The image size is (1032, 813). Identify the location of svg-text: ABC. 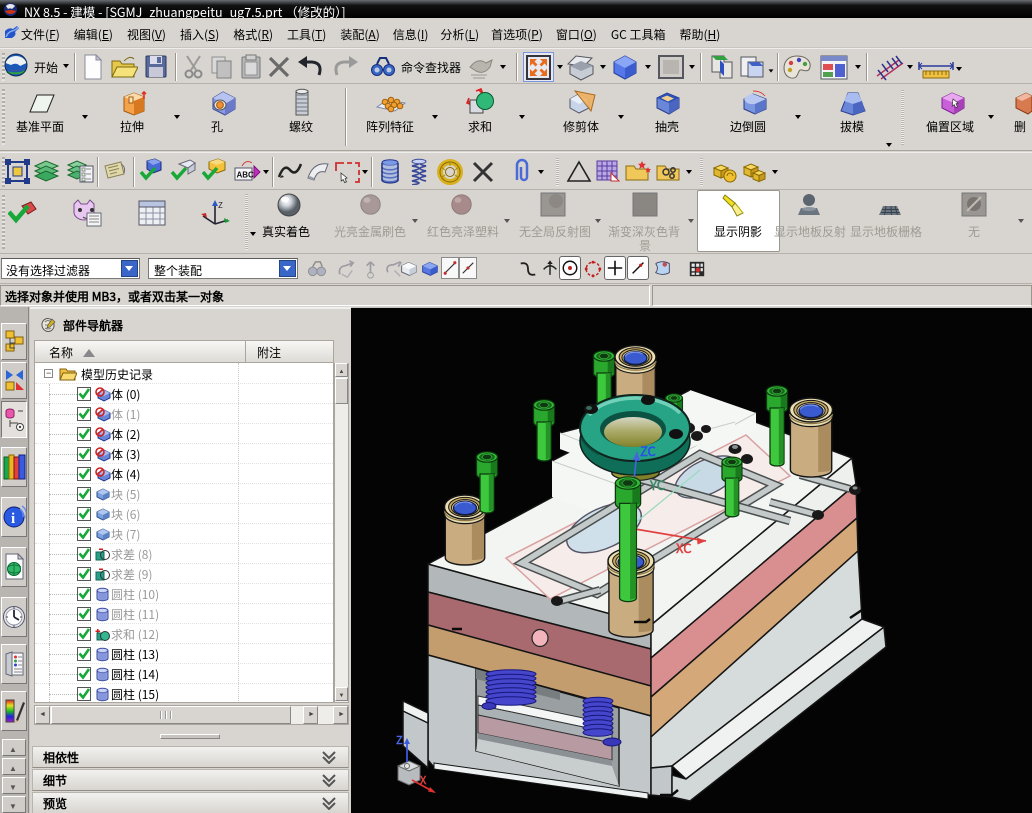
(246, 175).